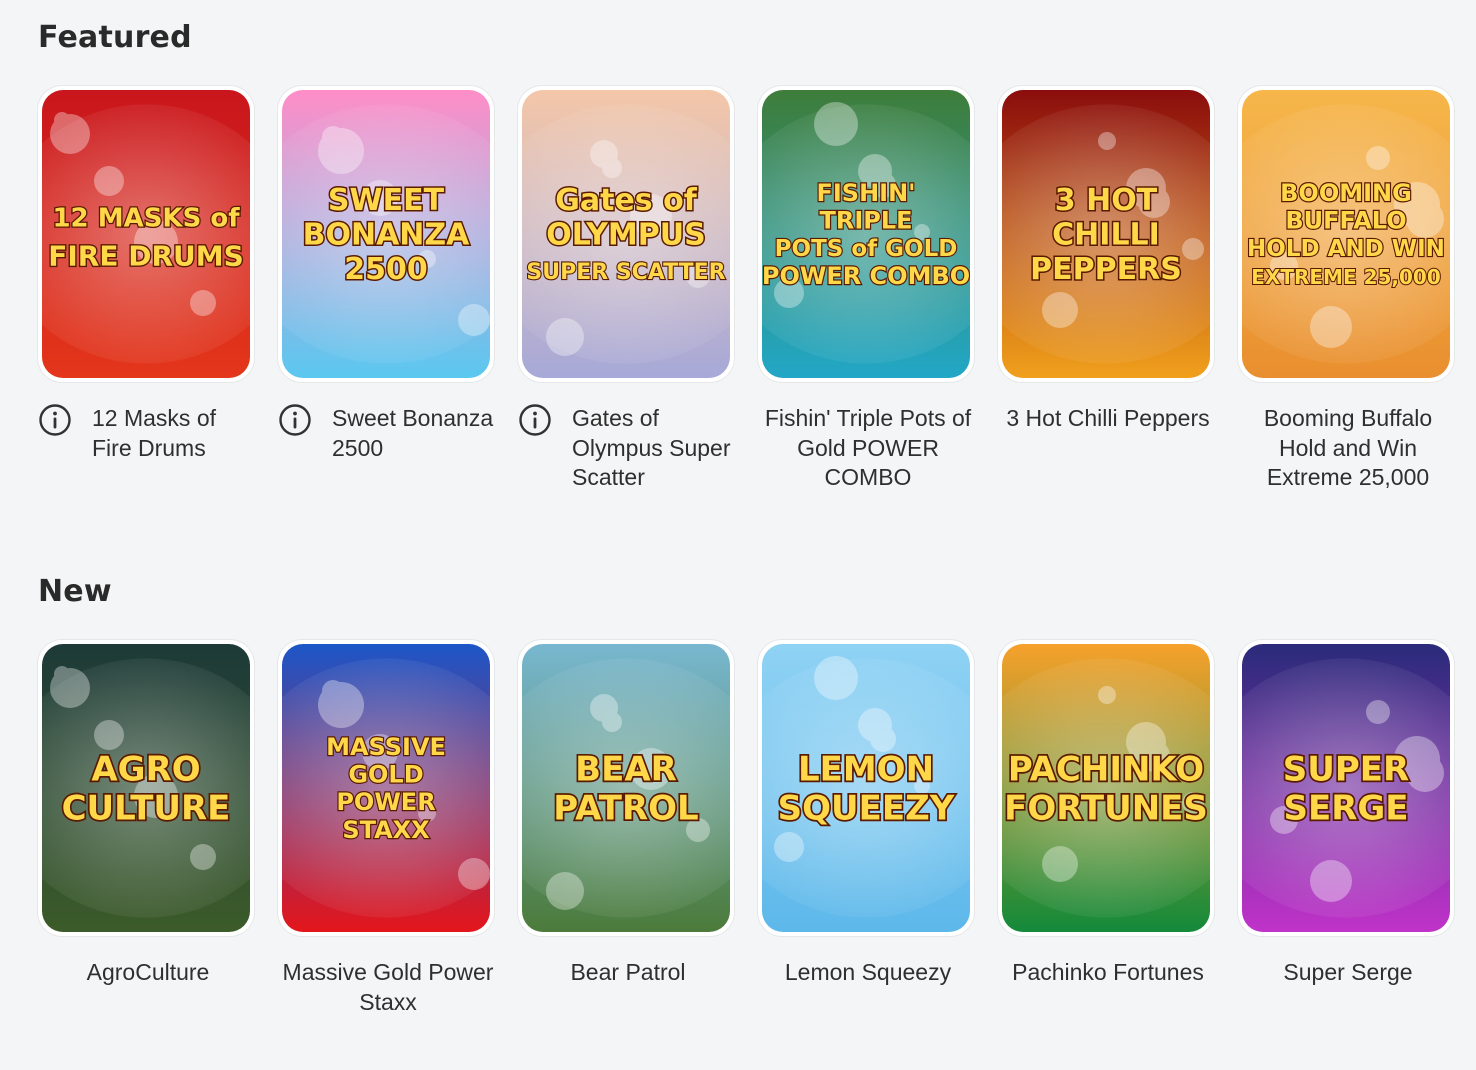 Image resolution: width=1476 pixels, height=1070 pixels. I want to click on game-title: Super Serge, so click(1348, 973).